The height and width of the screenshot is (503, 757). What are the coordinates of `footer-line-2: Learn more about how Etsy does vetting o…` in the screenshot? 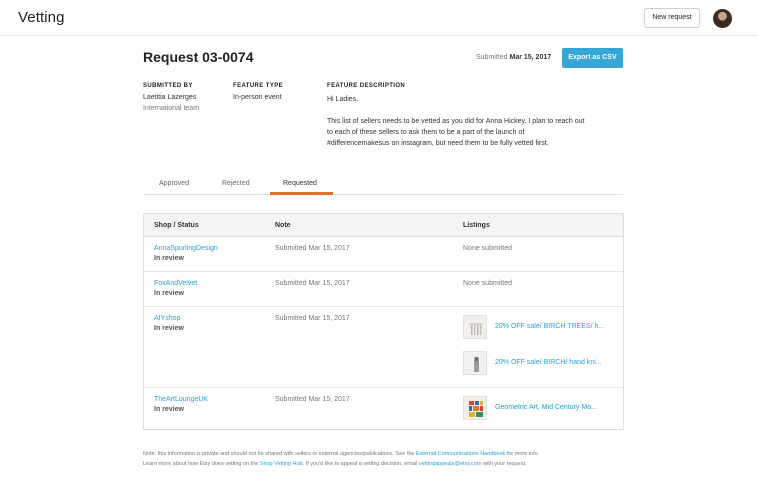 It's located at (383, 464).